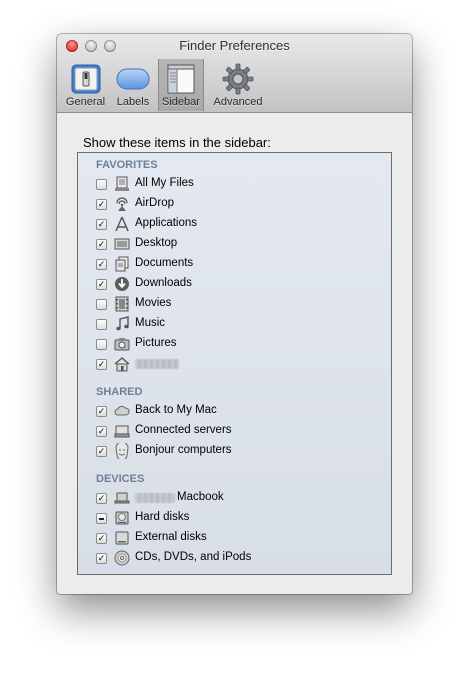 This screenshot has height=673, width=469. What do you see at coordinates (133, 80) in the screenshot?
I see `labels-pill-icon` at bounding box center [133, 80].